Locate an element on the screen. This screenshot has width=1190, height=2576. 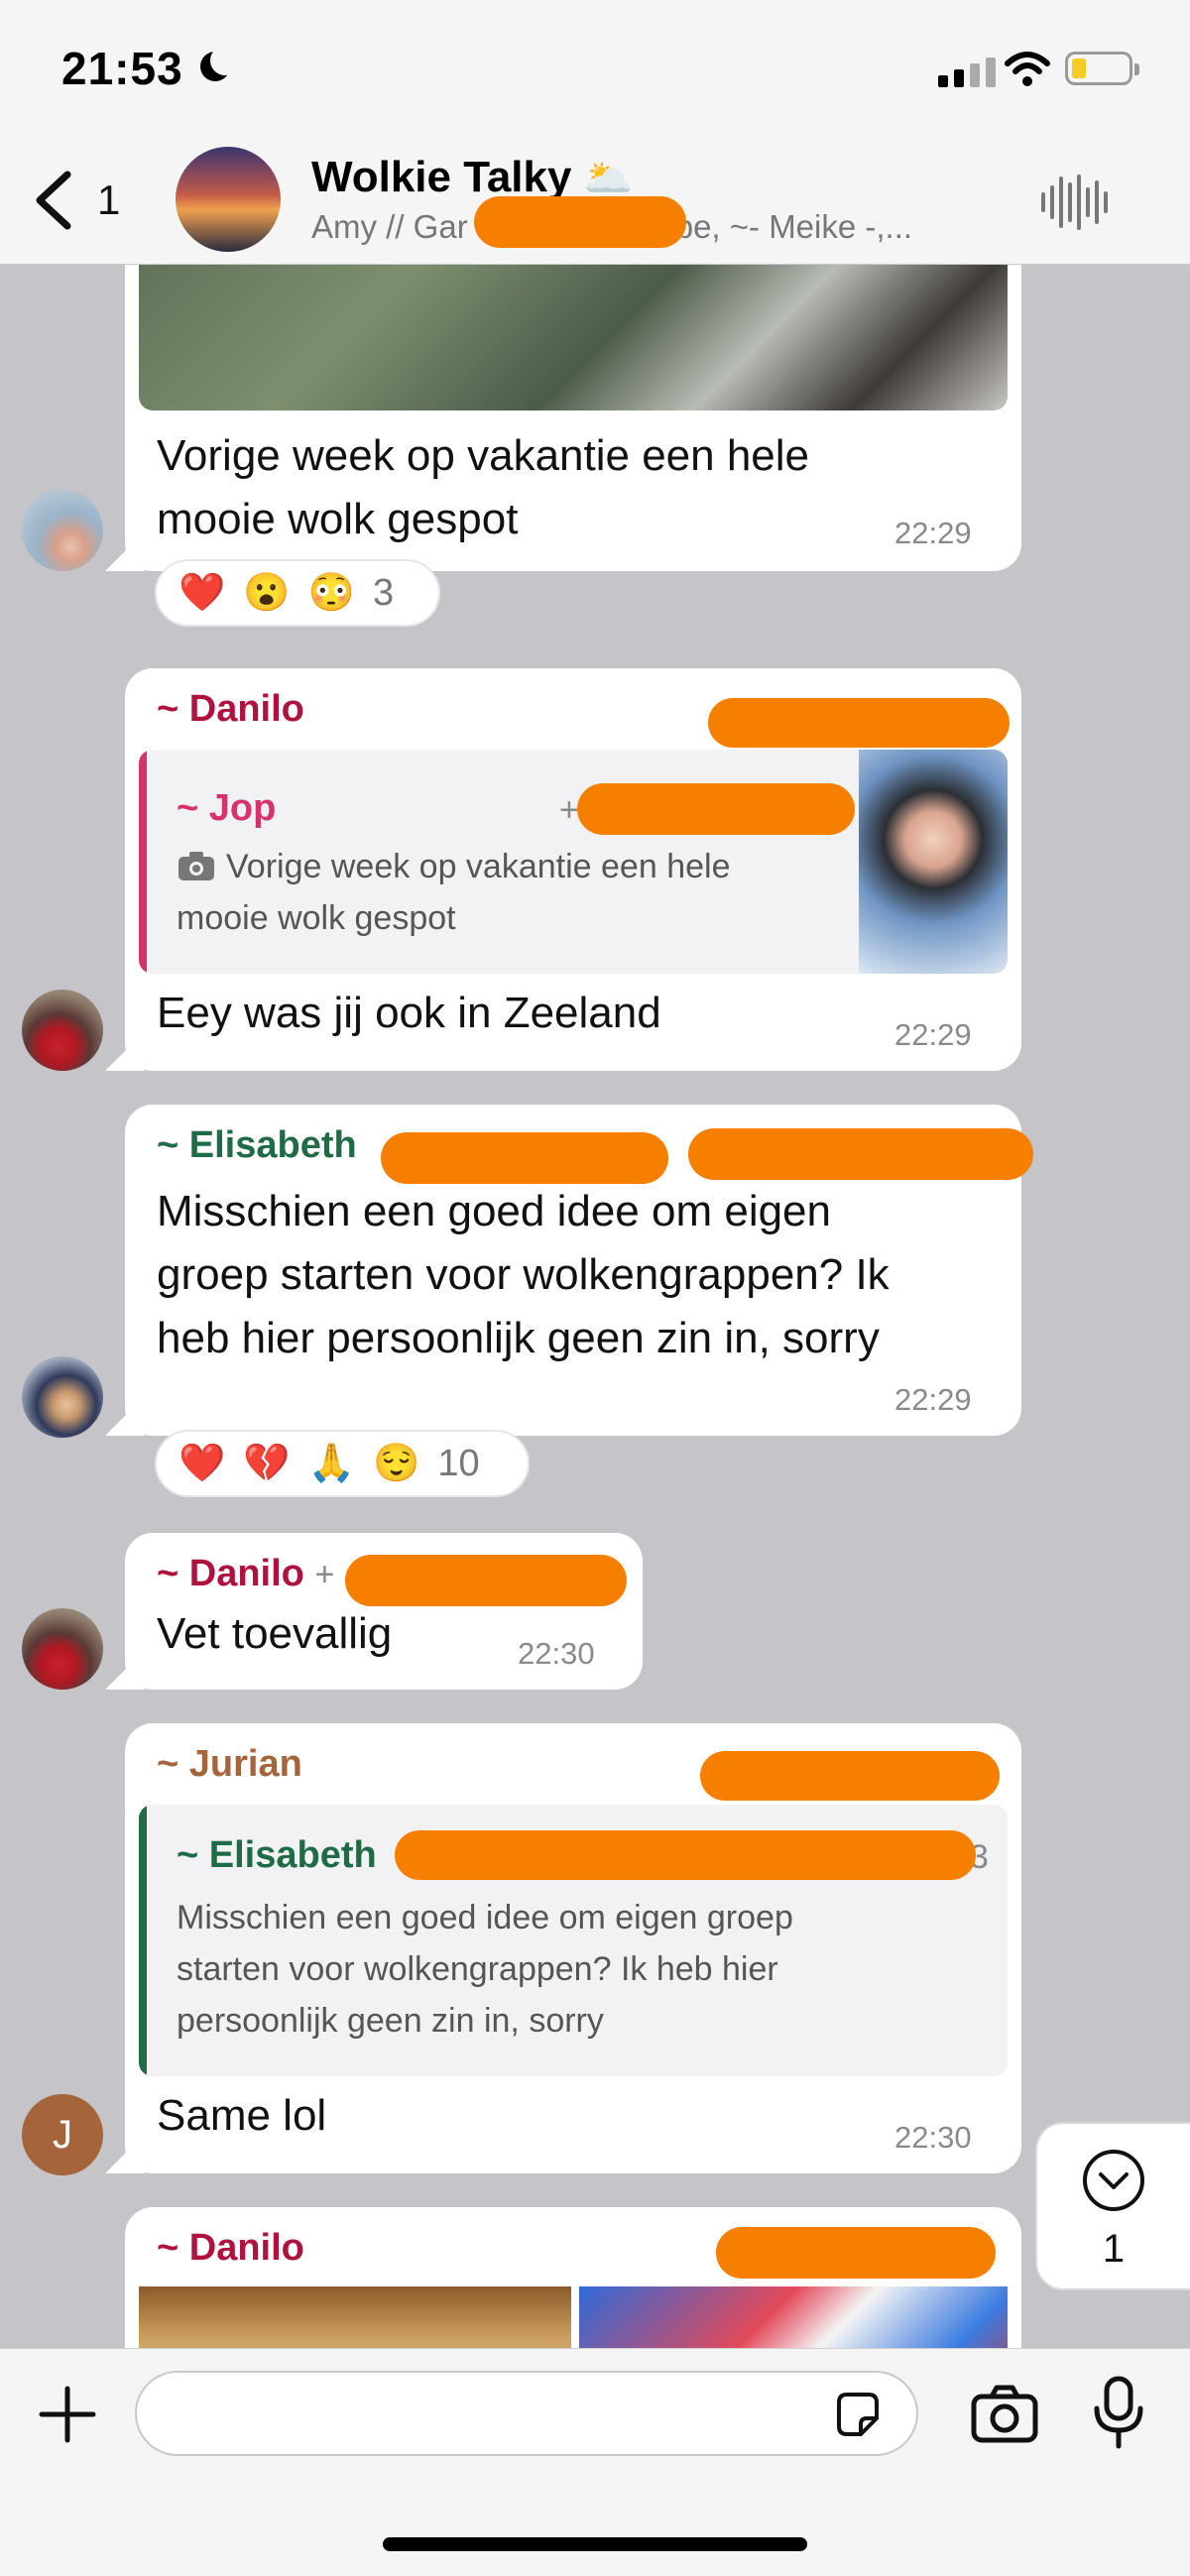
back-chevron-icon is located at coordinates (53, 200).